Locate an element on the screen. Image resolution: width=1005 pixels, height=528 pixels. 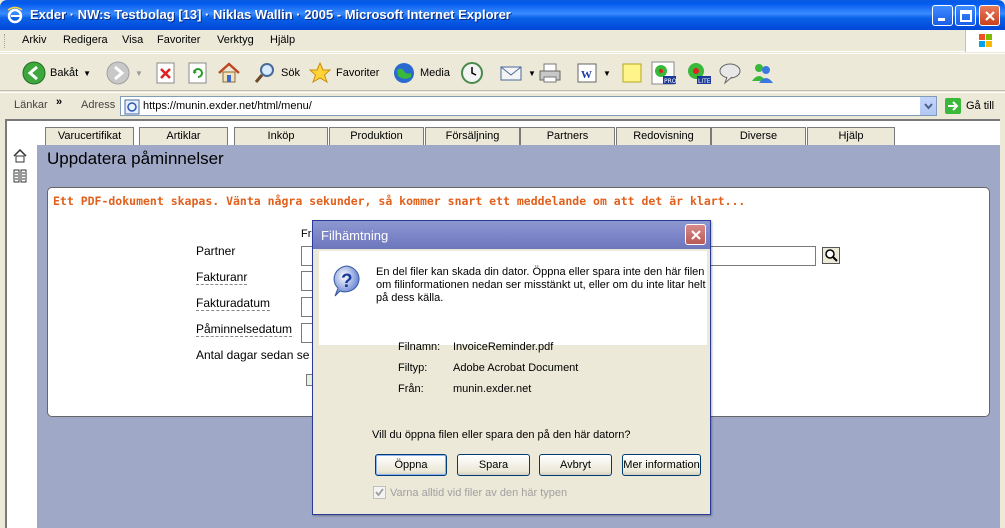
partner-search-button is located at coordinates (831, 255).